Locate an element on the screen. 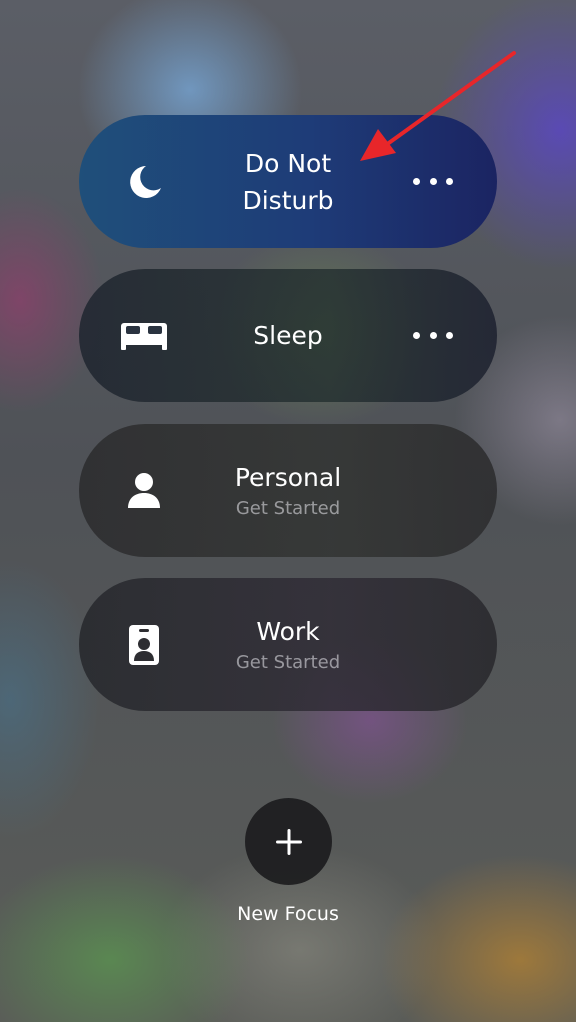 Image resolution: width=576 pixels, height=1022 pixels. focus-sleep: Sleep is located at coordinates (288, 335).